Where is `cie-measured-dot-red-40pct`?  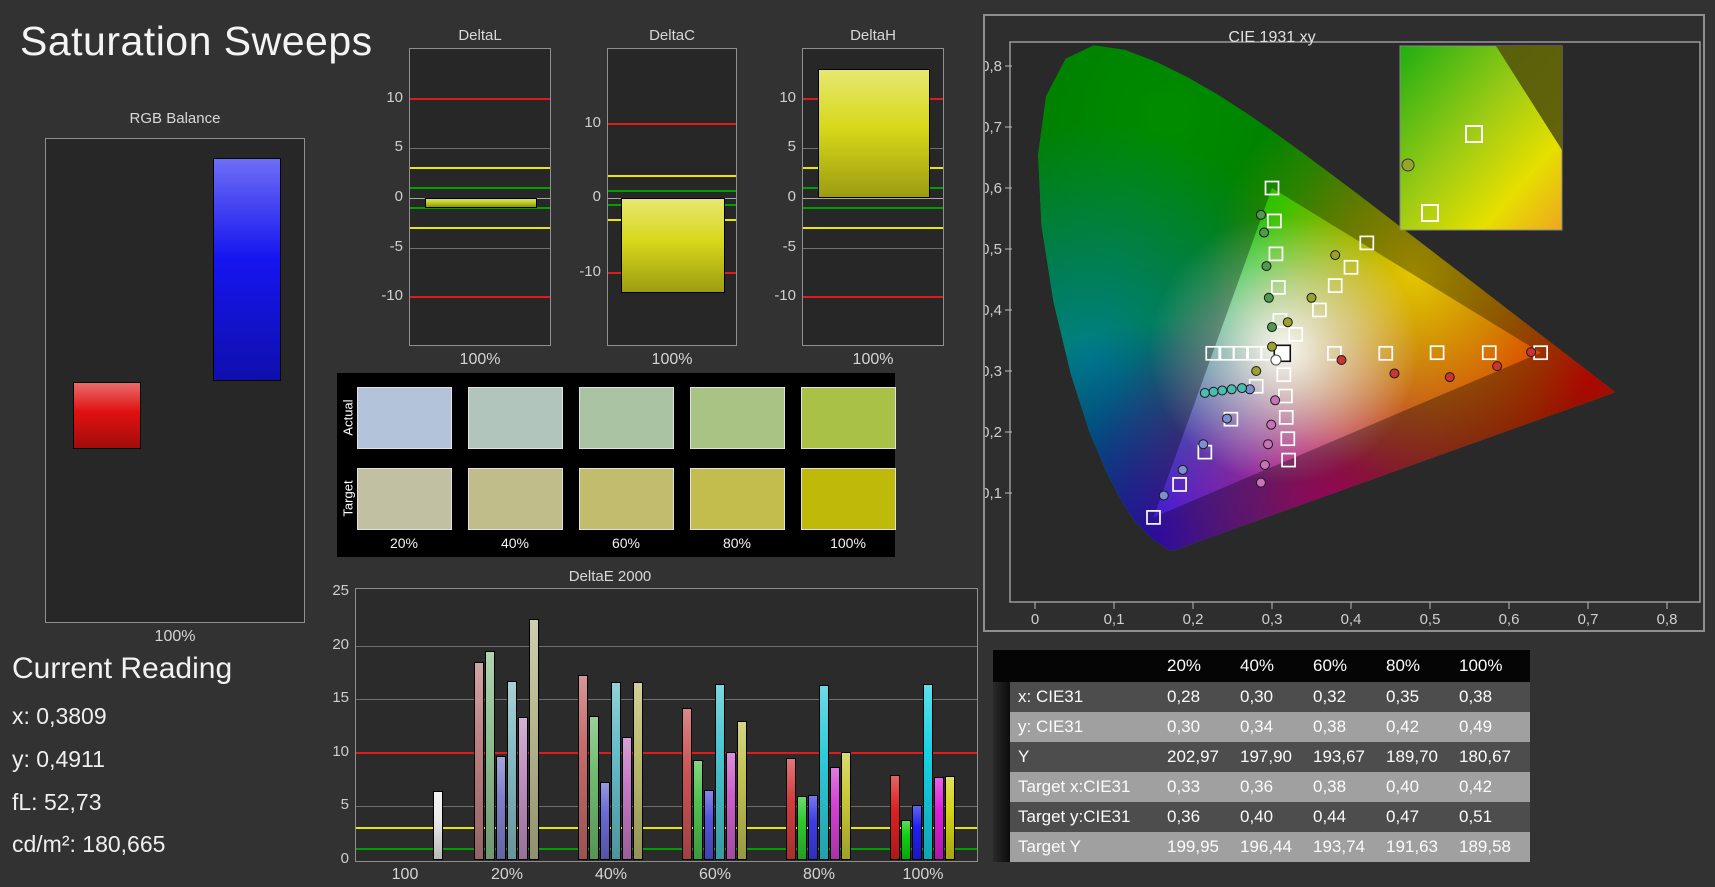
cie-measured-dot-red-40pct is located at coordinates (1394, 373).